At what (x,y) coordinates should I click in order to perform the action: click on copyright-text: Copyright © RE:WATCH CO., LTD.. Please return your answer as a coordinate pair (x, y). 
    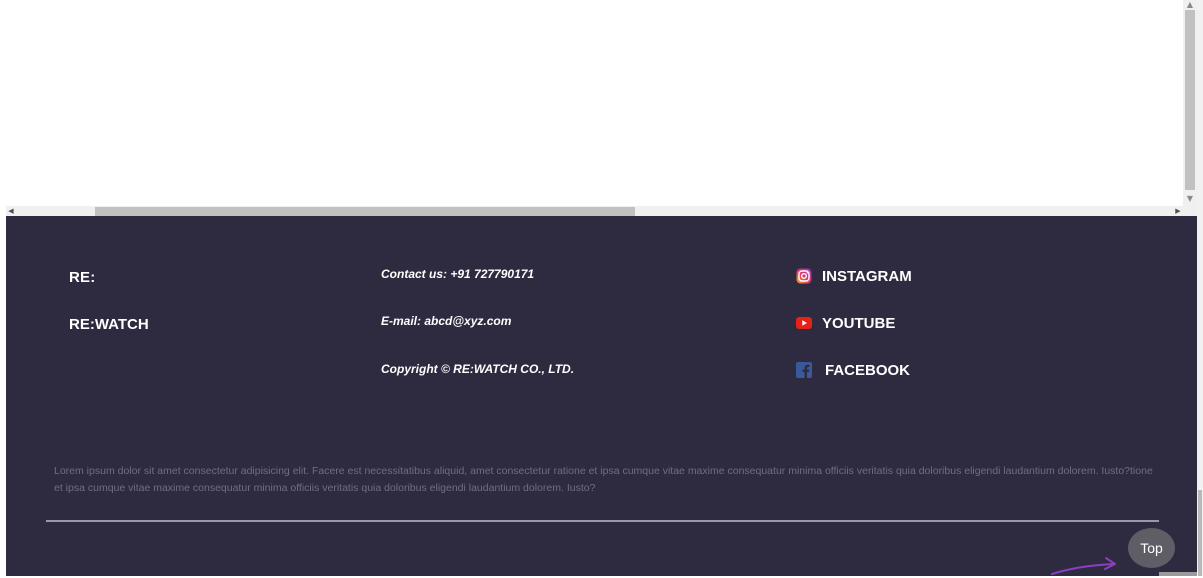
    Looking at the image, I should click on (478, 369).